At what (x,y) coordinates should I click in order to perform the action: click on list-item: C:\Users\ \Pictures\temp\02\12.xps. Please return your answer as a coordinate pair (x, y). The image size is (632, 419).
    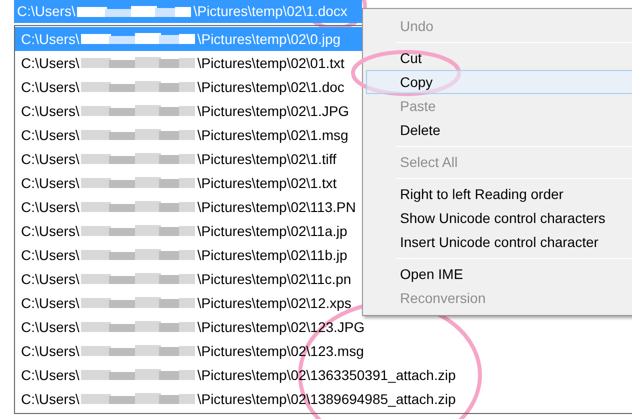
    Looking at the image, I should click on (183, 303).